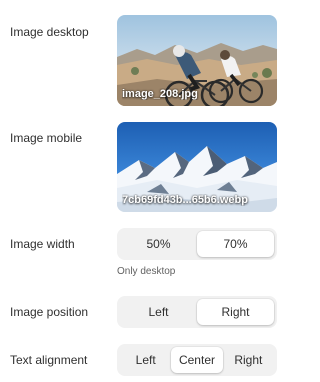 The image size is (320, 382). What do you see at coordinates (49, 360) in the screenshot?
I see `text-alignment-label: Text alignment` at bounding box center [49, 360].